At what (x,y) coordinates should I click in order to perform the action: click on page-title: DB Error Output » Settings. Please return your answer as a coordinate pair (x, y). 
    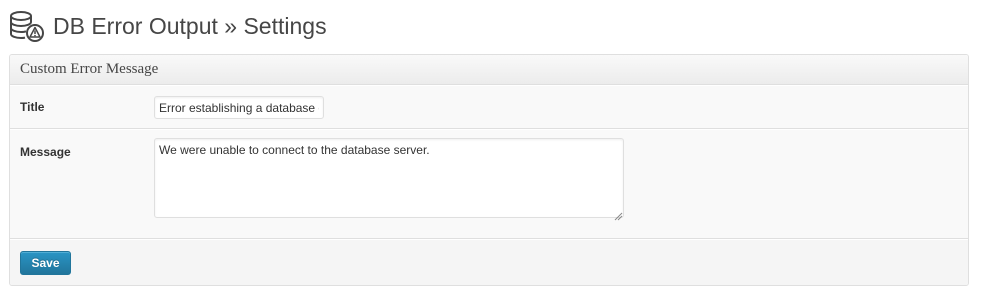
    Looking at the image, I should click on (190, 26).